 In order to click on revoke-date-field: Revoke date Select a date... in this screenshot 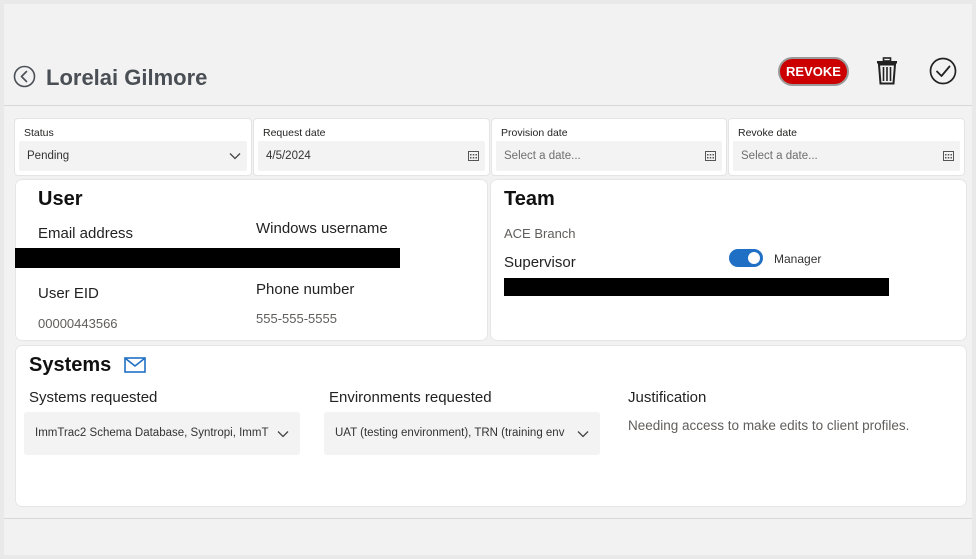, I will do `click(846, 147)`.